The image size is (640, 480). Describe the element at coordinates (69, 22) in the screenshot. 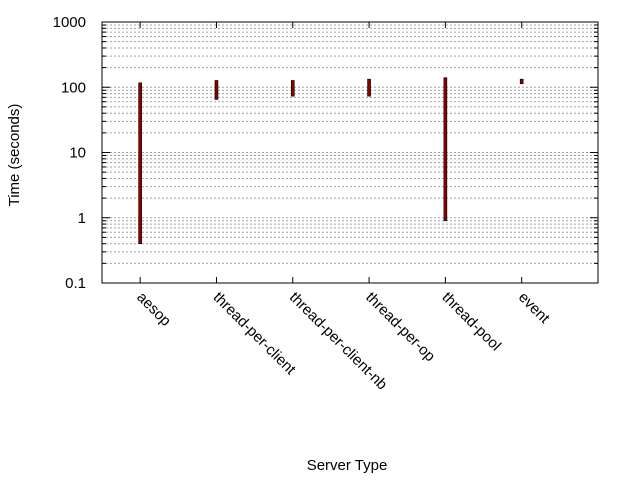

I see `y-tick-label: 1000` at that location.